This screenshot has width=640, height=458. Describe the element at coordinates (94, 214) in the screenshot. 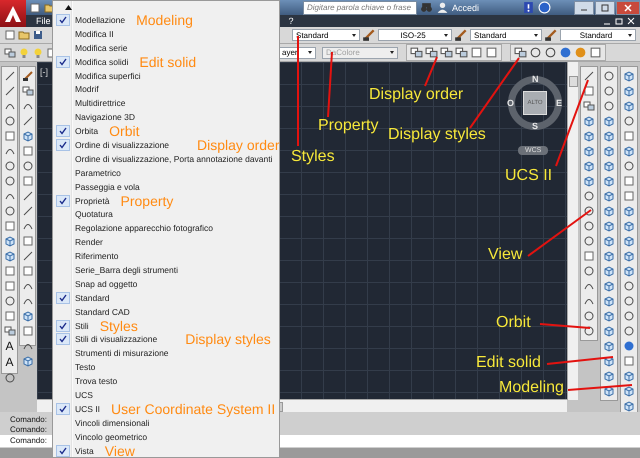

I see `menu-item: Quotatura` at that location.